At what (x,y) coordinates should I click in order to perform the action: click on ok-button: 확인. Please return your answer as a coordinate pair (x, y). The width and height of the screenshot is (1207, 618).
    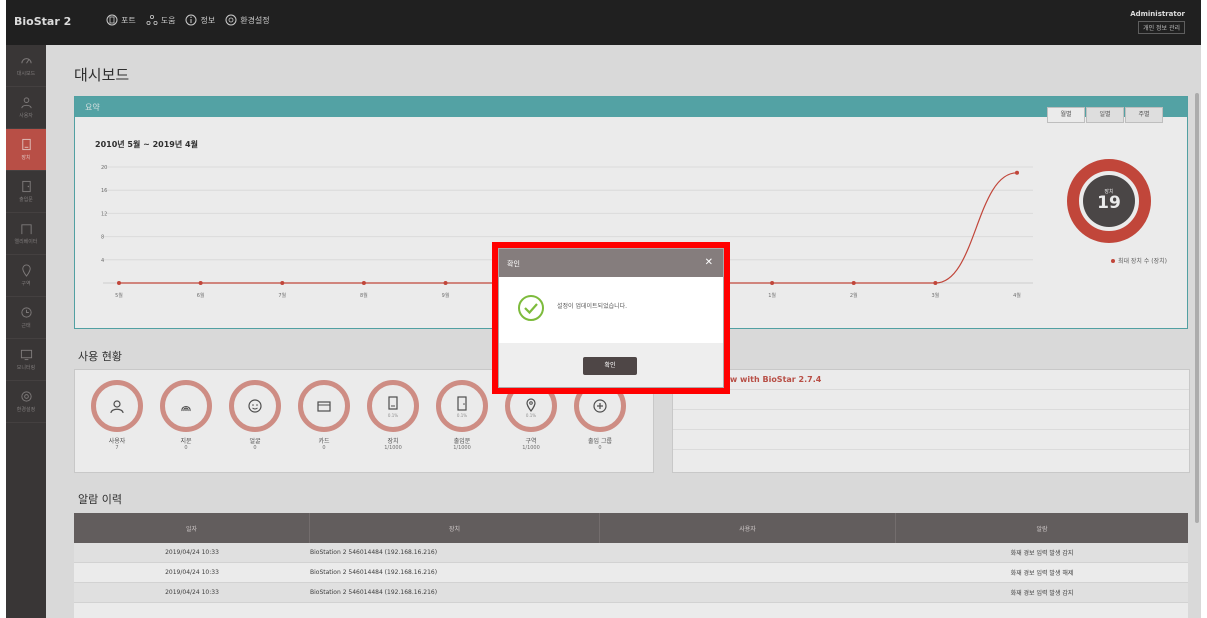
    Looking at the image, I should click on (610, 366).